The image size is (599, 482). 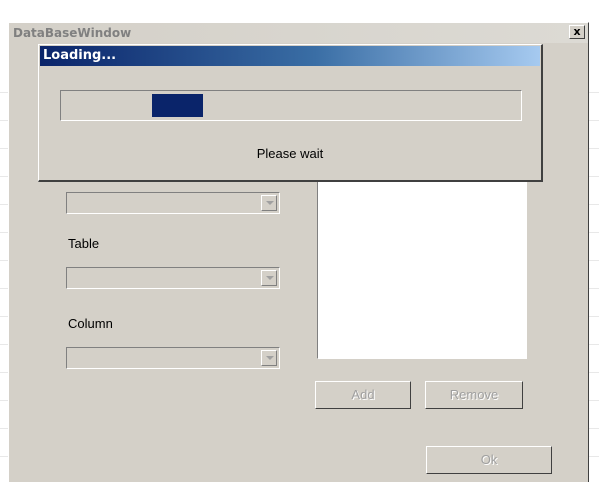 What do you see at coordinates (177, 105) in the screenshot?
I see `progress-indicator` at bounding box center [177, 105].